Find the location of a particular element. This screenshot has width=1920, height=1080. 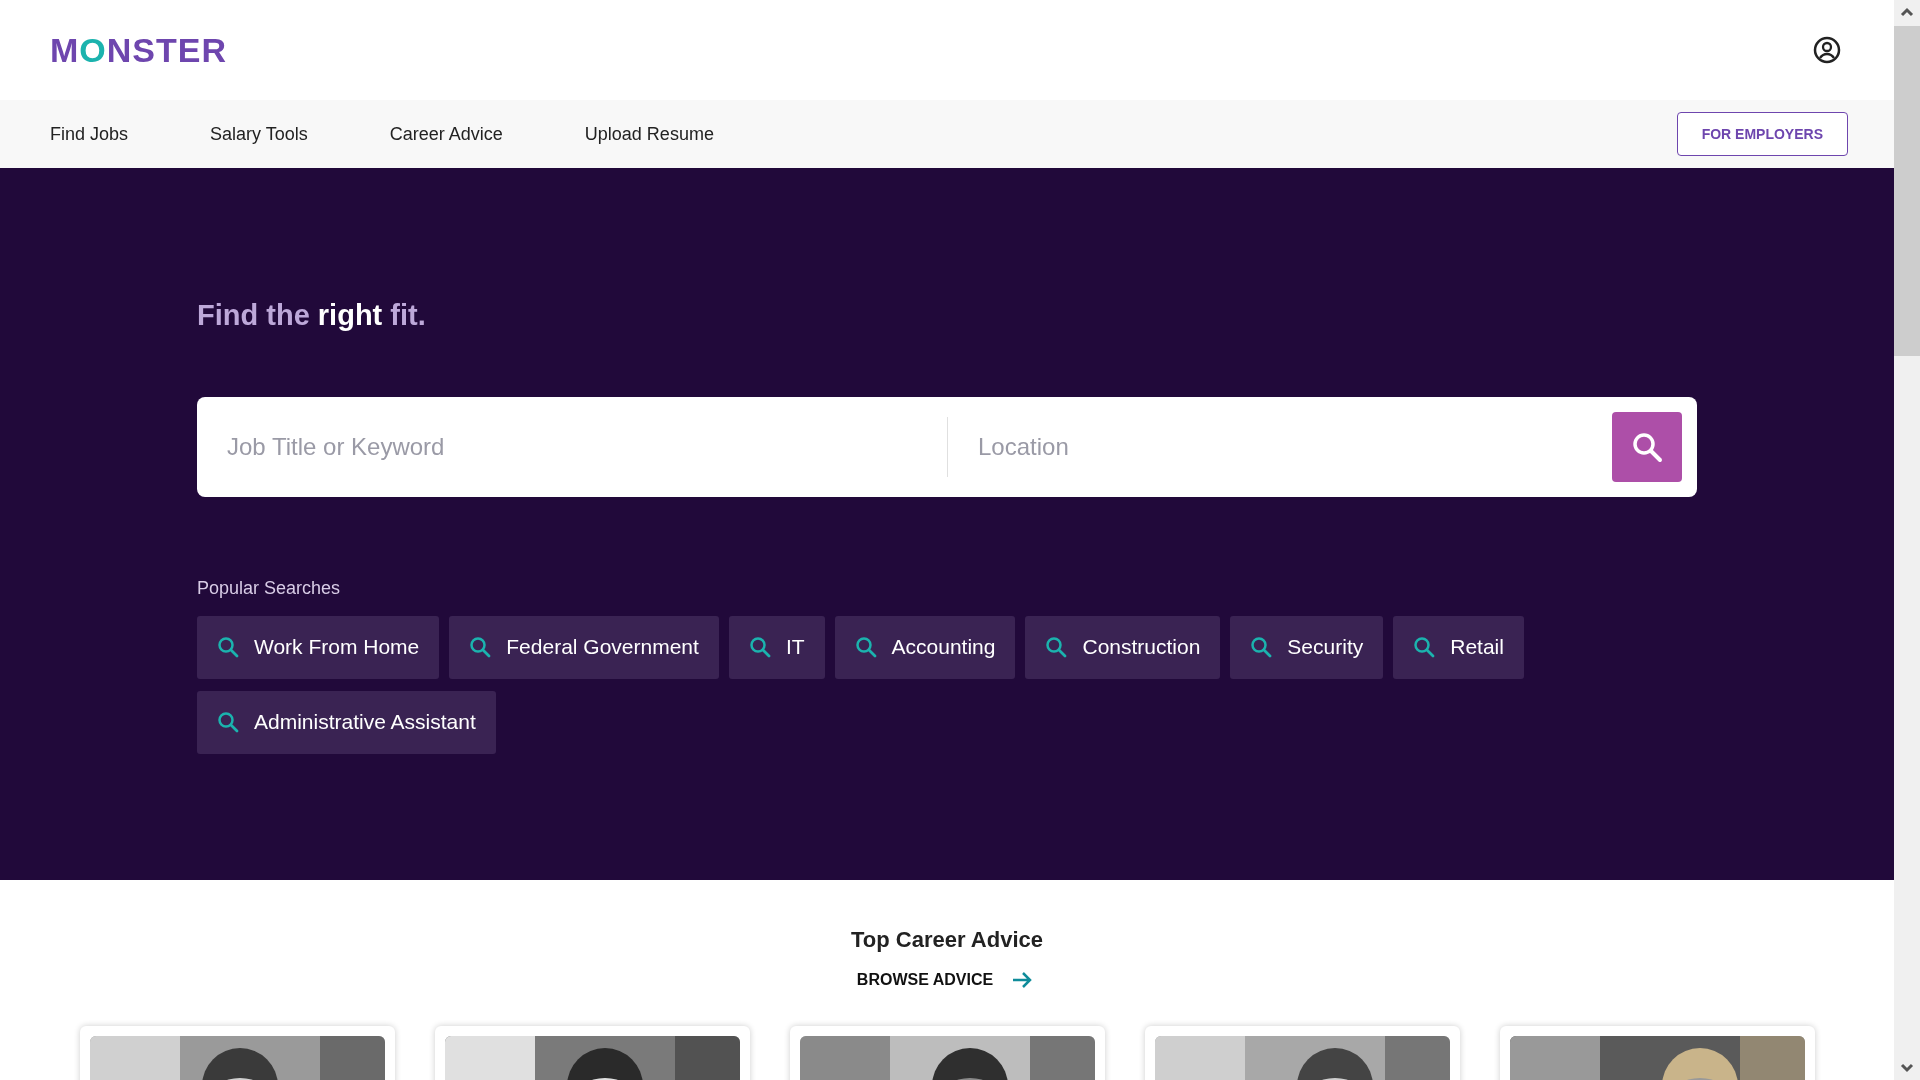

nav-link: Salary Tools is located at coordinates (259, 134).